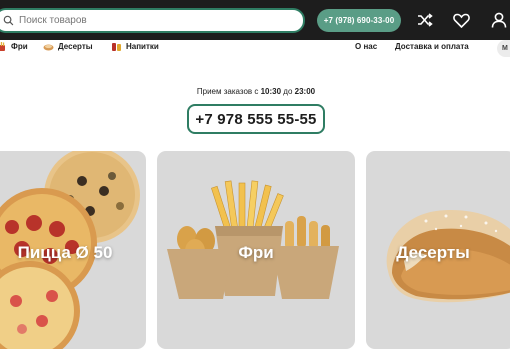 The image size is (510, 355). I want to click on hours-to: 23:00, so click(305, 91).